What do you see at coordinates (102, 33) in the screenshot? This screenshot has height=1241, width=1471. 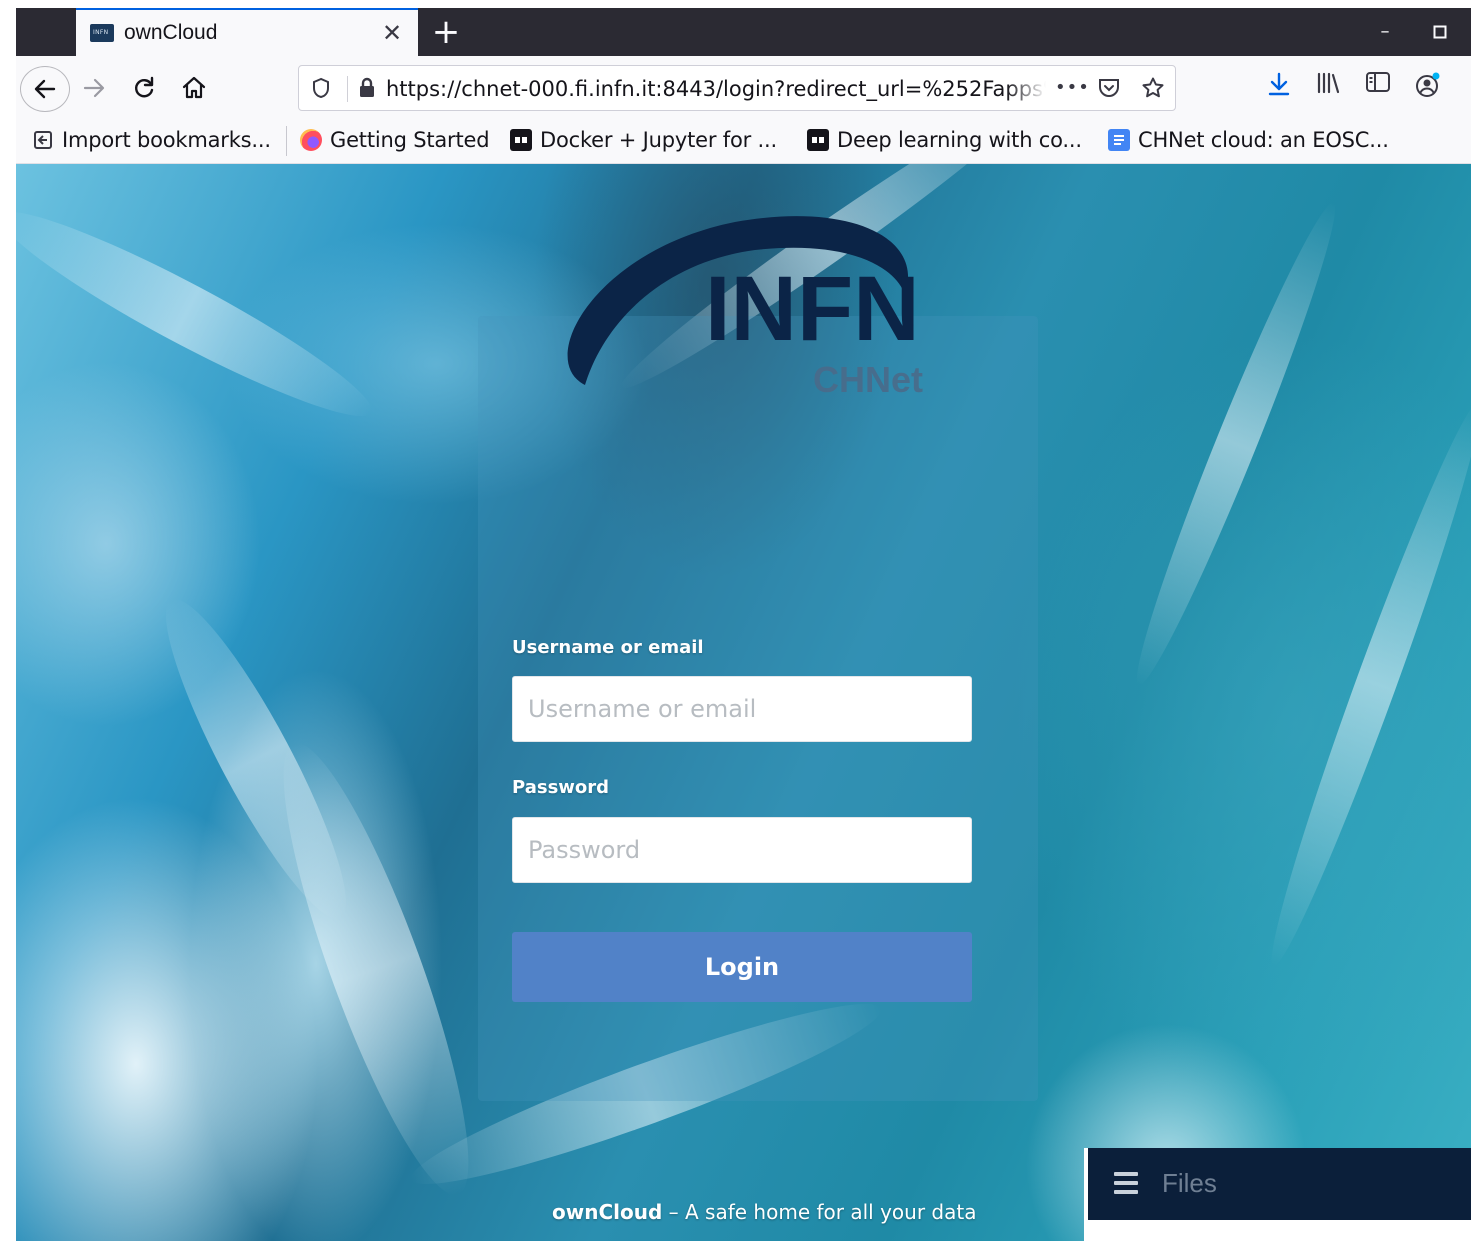 I see `infn-favicon-icon: INFN` at bounding box center [102, 33].